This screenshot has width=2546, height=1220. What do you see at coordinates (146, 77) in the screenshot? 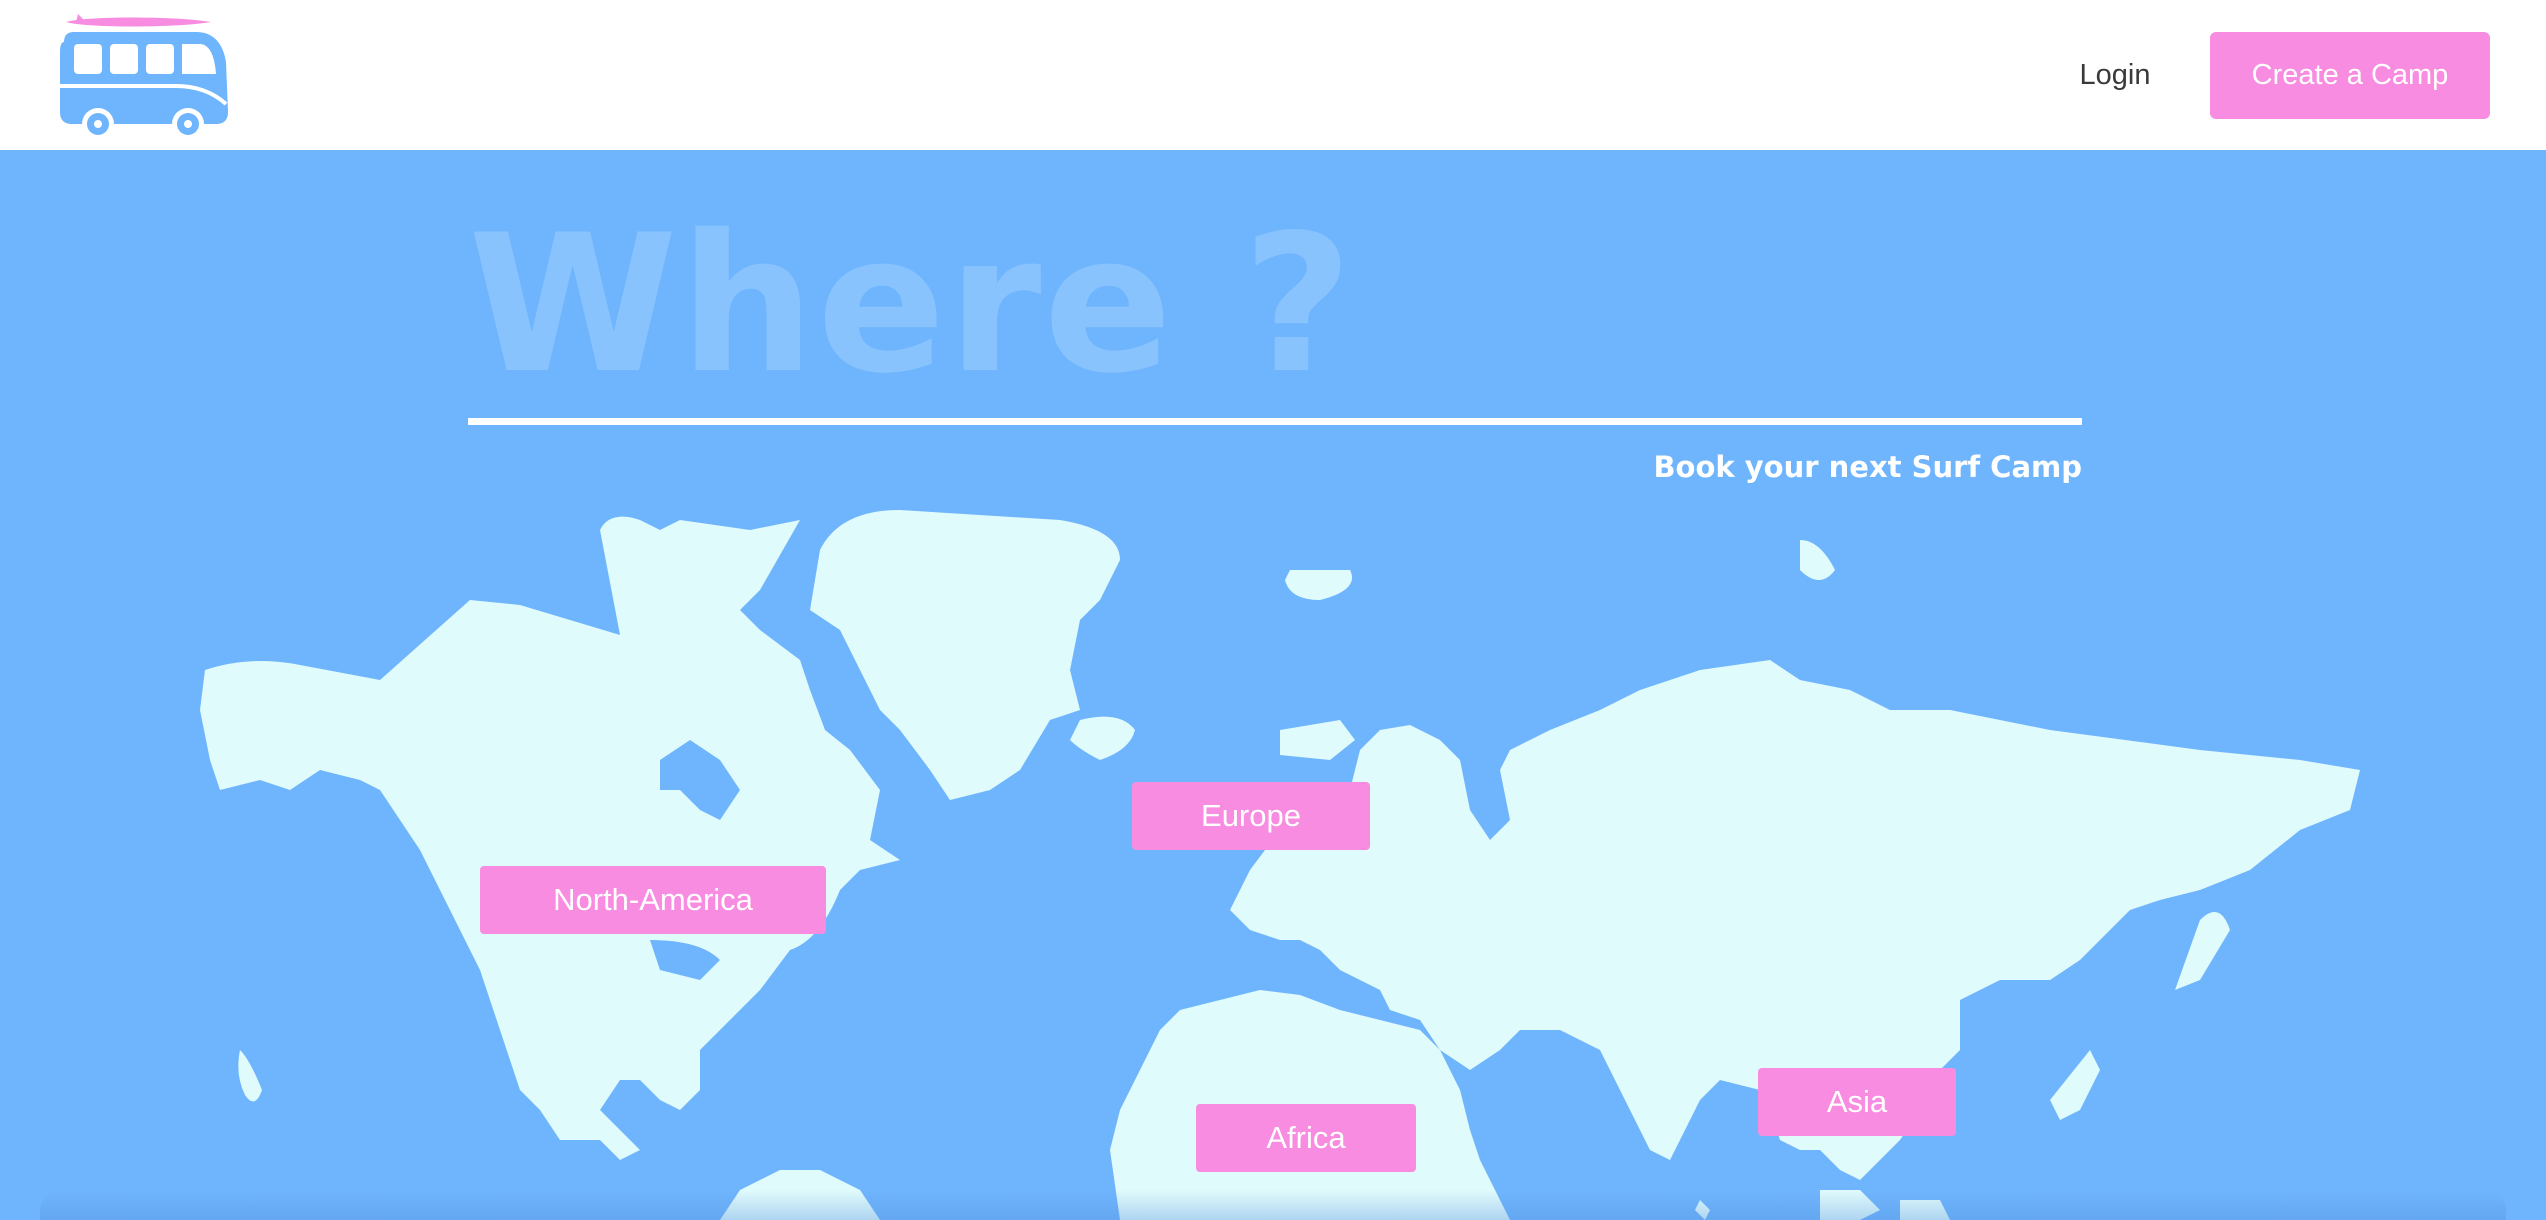
I see `surf-van-logo-icon` at bounding box center [146, 77].